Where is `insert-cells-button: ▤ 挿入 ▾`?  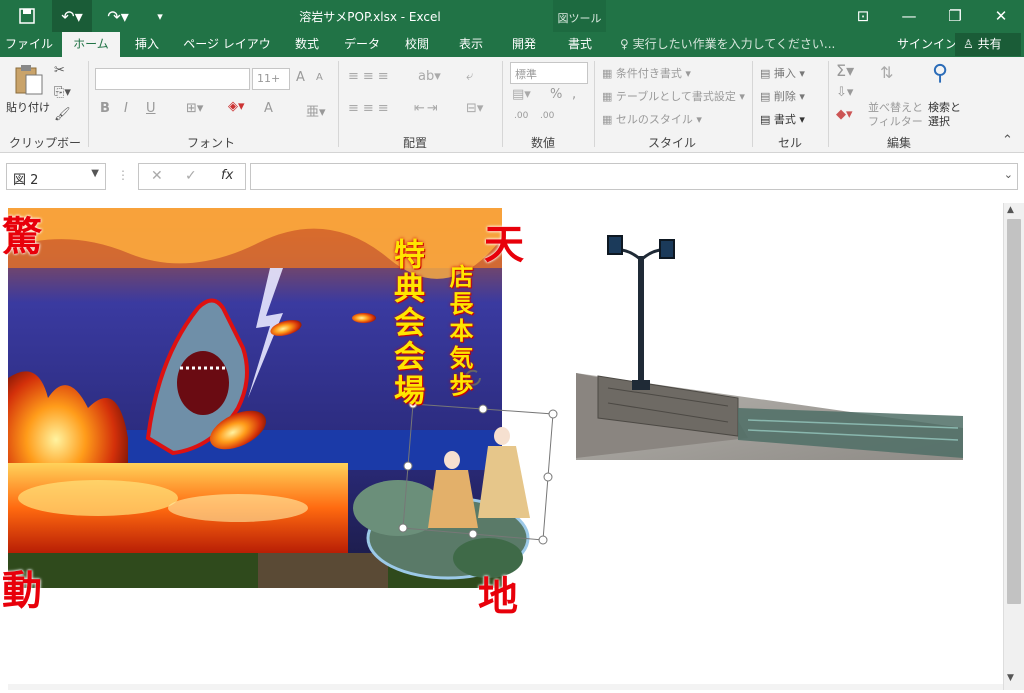 insert-cells-button: ▤ 挿入 ▾ is located at coordinates (782, 73).